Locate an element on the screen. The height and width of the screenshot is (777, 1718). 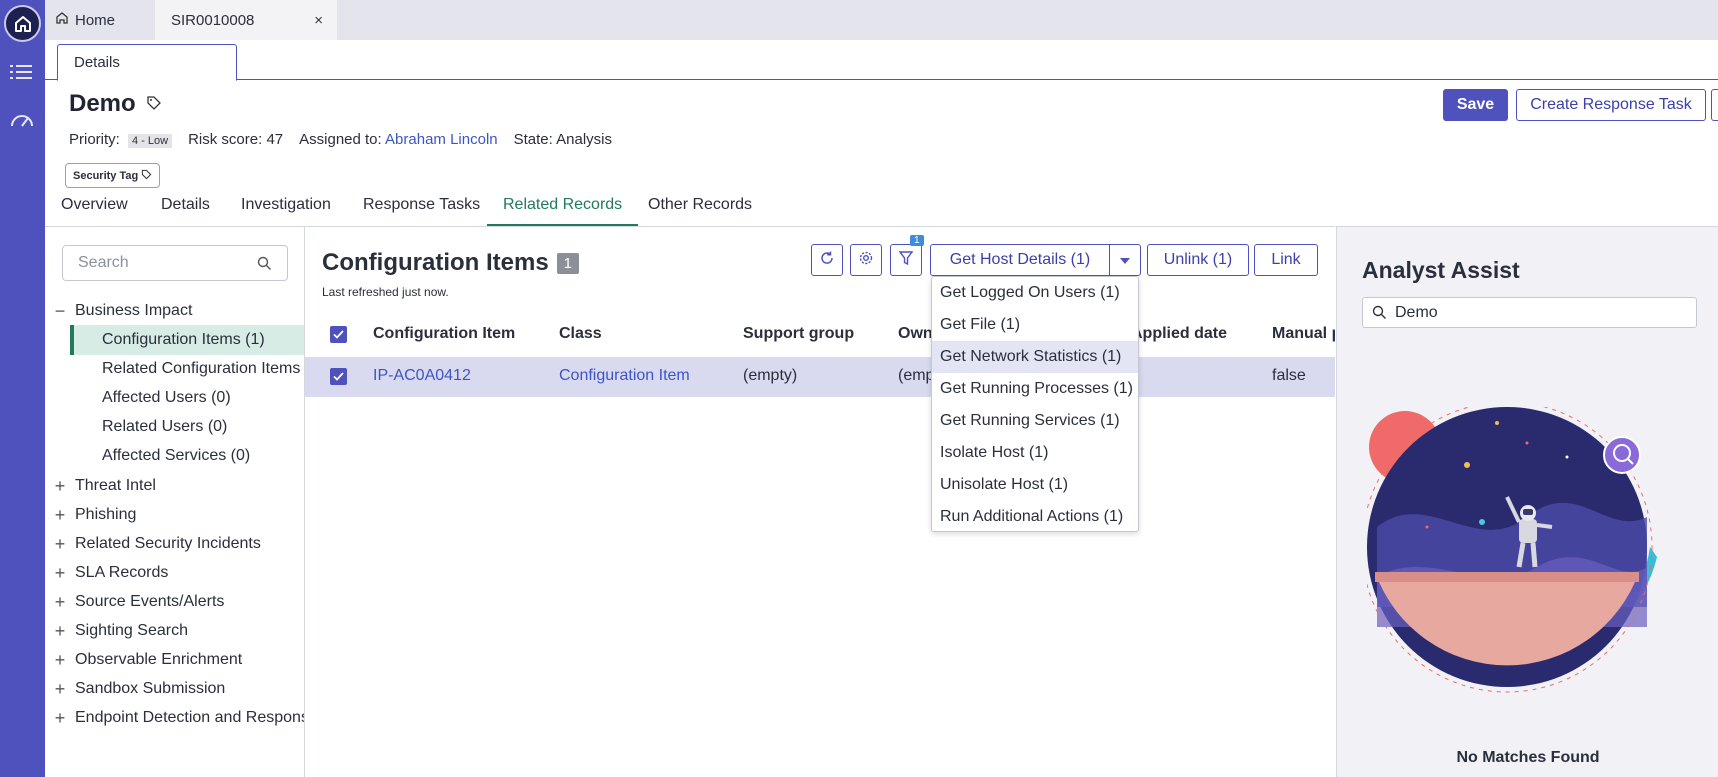
tree-phishing: + Phishing is located at coordinates (91, 515).